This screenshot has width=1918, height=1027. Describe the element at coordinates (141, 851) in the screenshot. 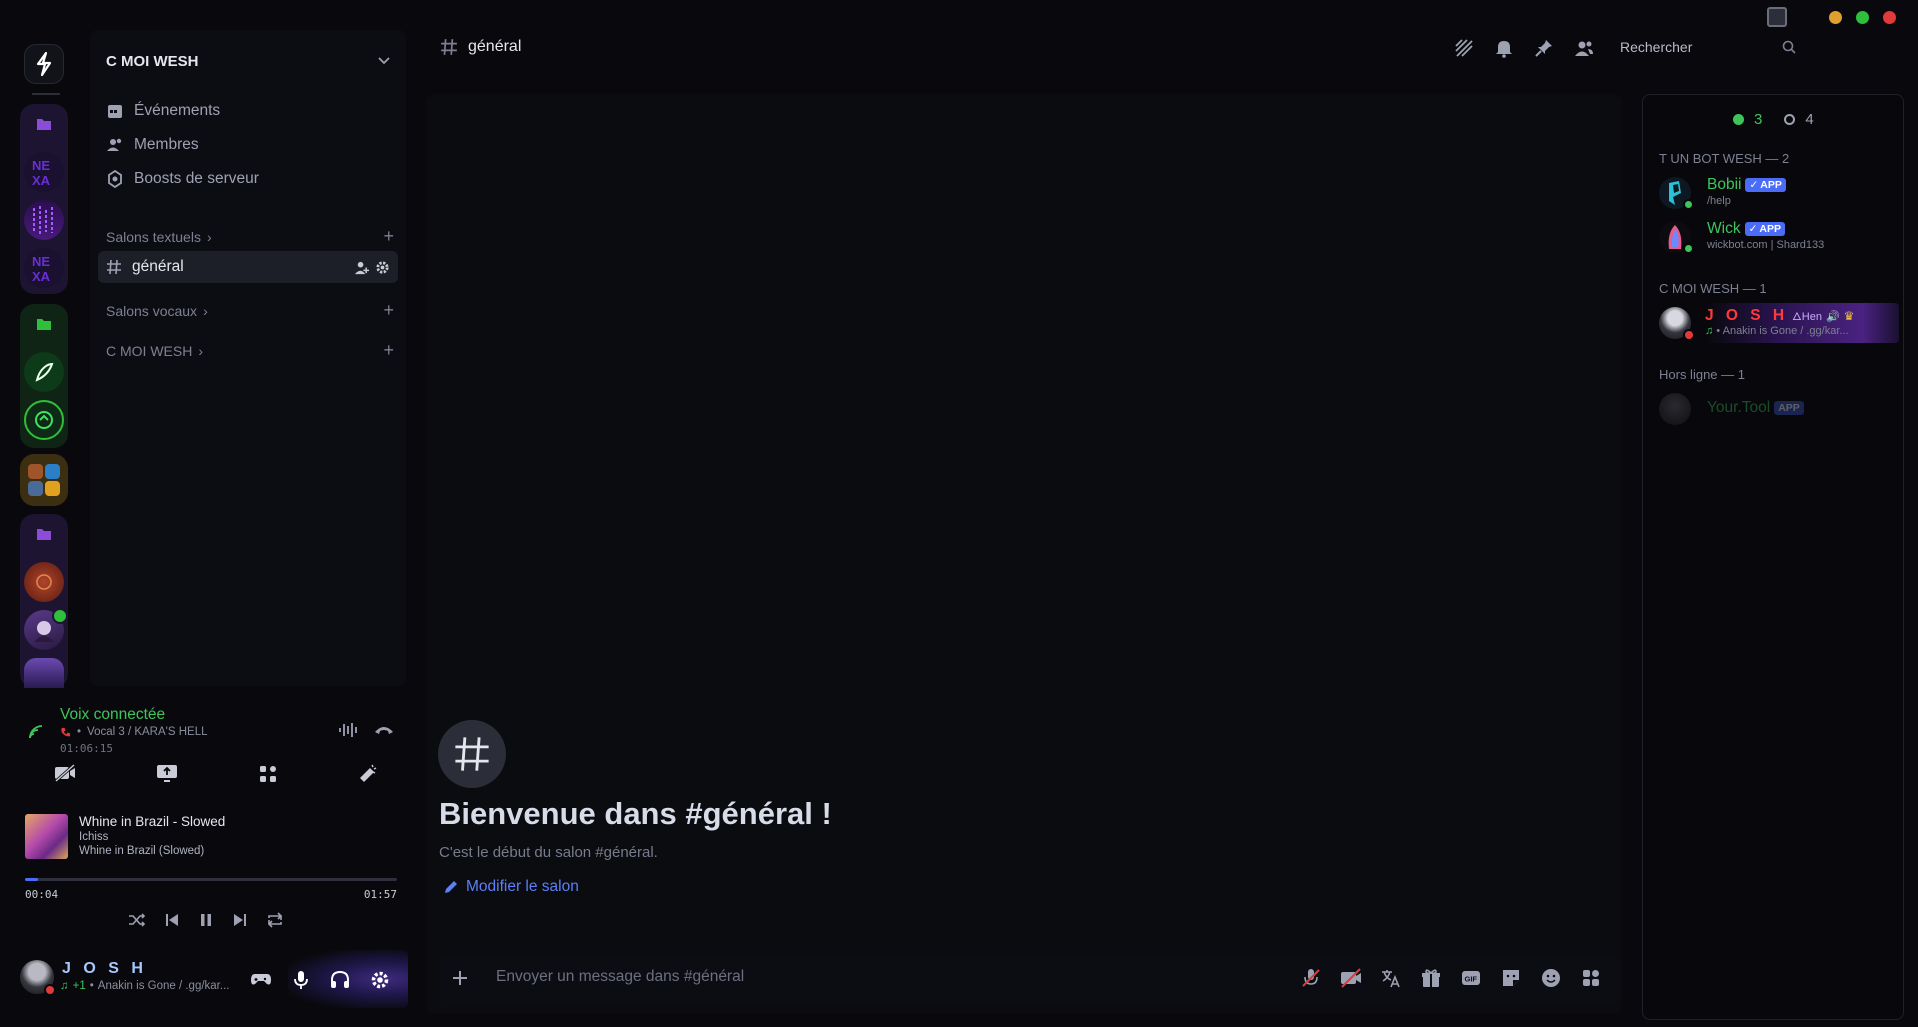

I see `track-album: Whine in Brazil (Slowed)` at that location.